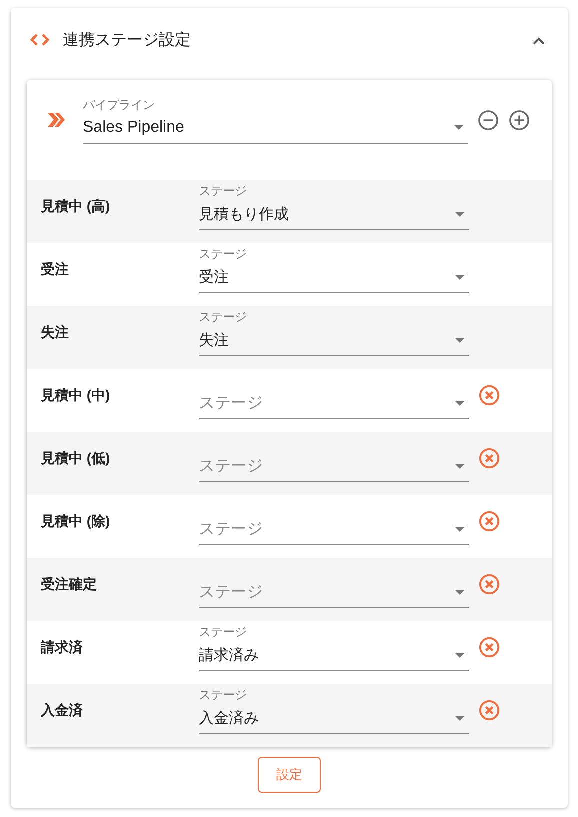 Image resolution: width=578 pixels, height=817 pixels. What do you see at coordinates (62, 711) in the screenshot?
I see `row-label: 入金済` at bounding box center [62, 711].